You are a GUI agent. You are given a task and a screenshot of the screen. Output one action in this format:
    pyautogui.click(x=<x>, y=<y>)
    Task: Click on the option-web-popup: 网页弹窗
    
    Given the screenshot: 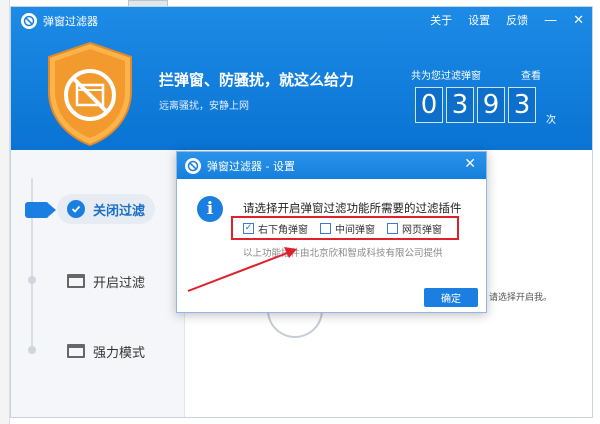 What is the action you would take?
    pyautogui.click(x=414, y=228)
    